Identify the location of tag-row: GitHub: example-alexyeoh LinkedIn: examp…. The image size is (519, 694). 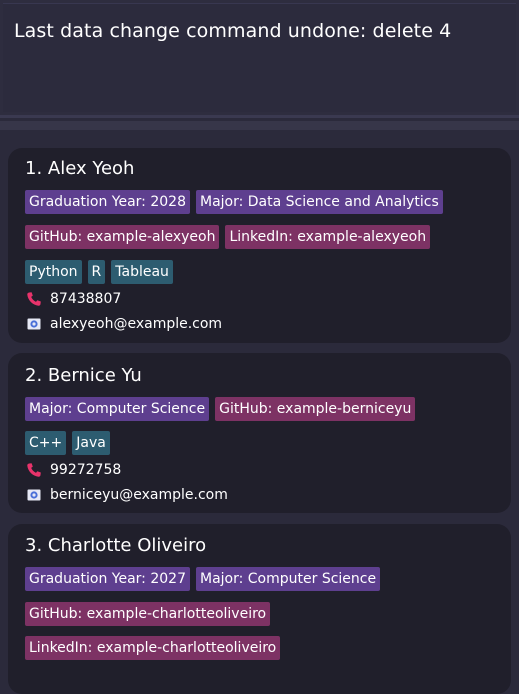
(228, 237).